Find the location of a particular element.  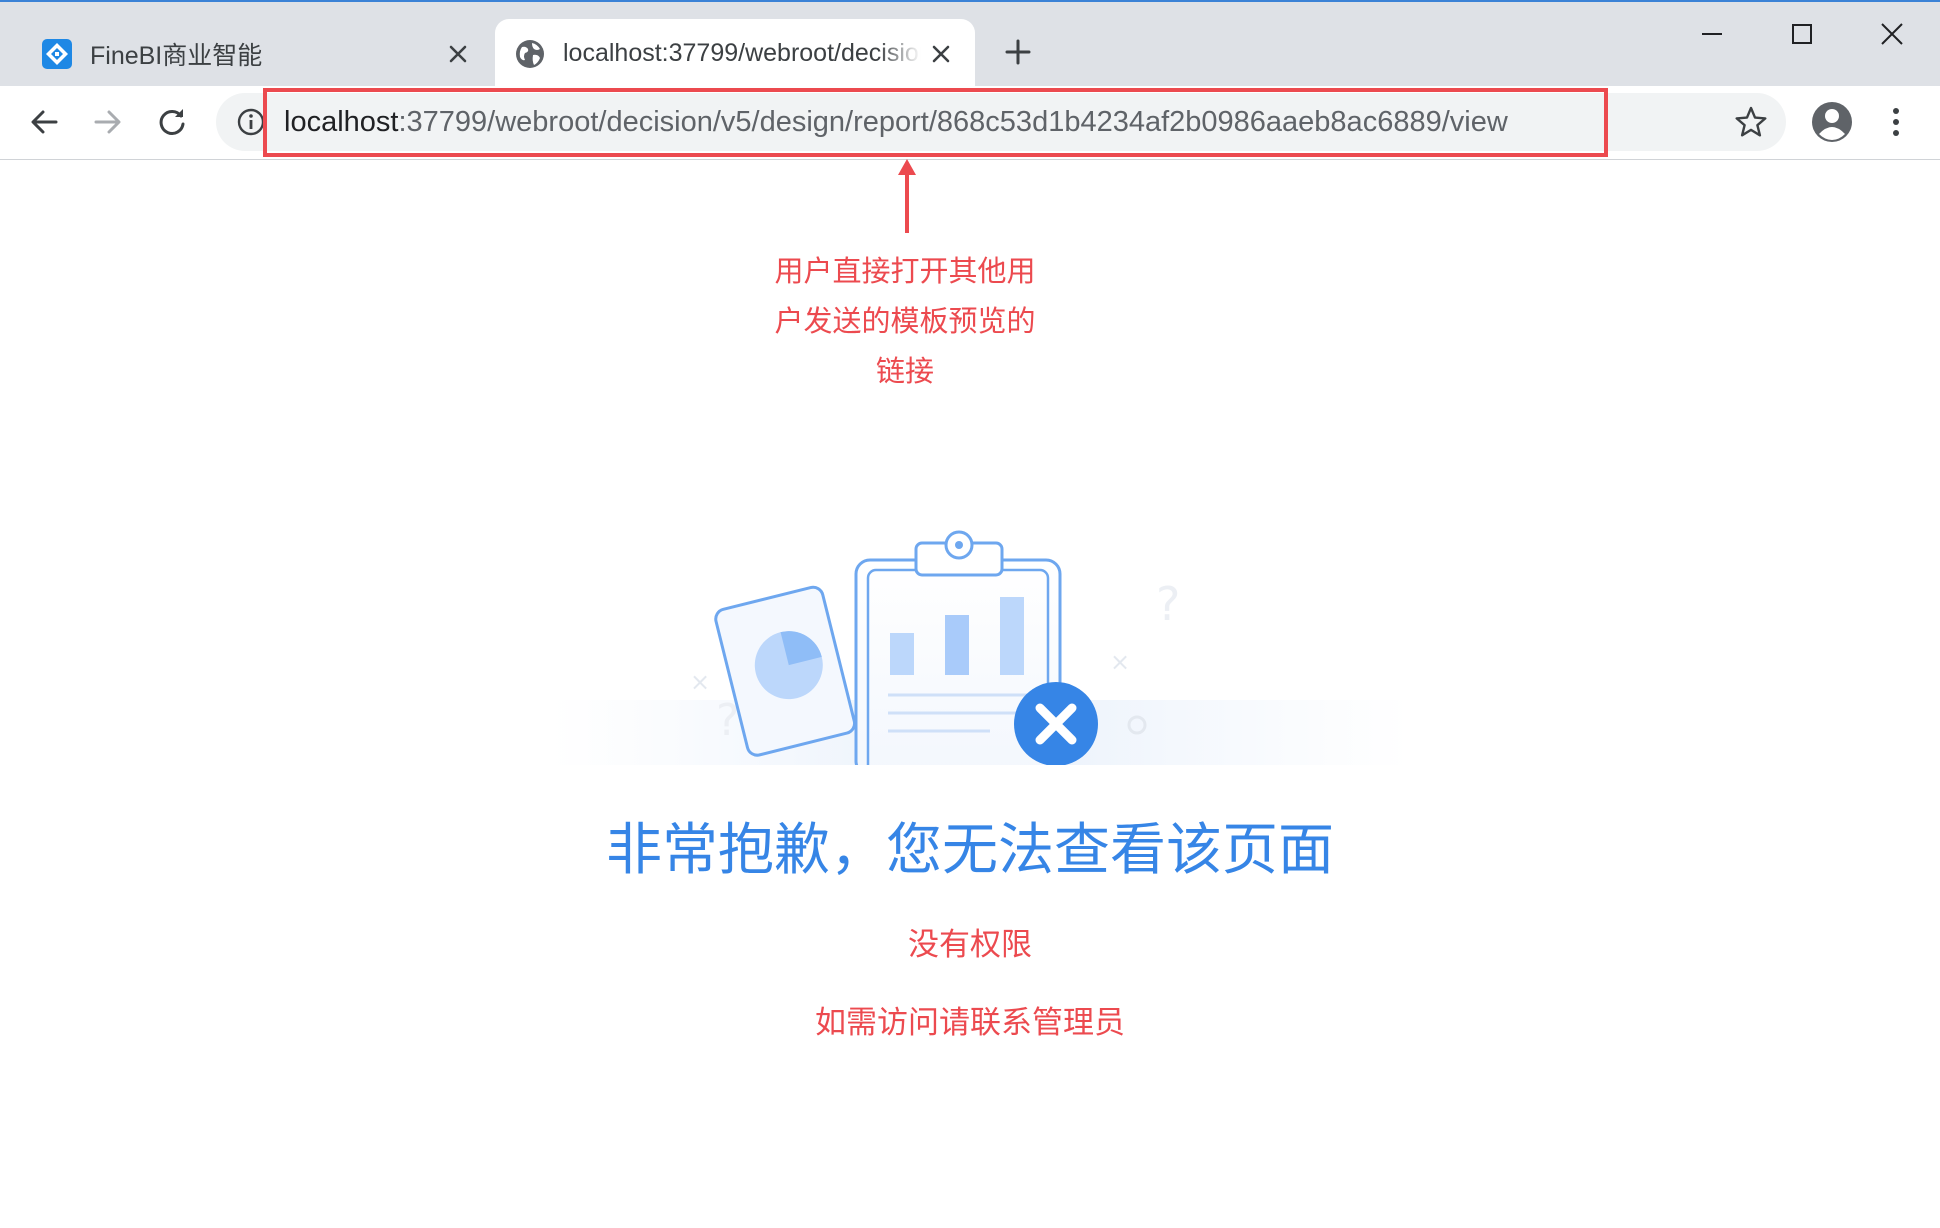

kebab-menu-icon is located at coordinates (1896, 122).